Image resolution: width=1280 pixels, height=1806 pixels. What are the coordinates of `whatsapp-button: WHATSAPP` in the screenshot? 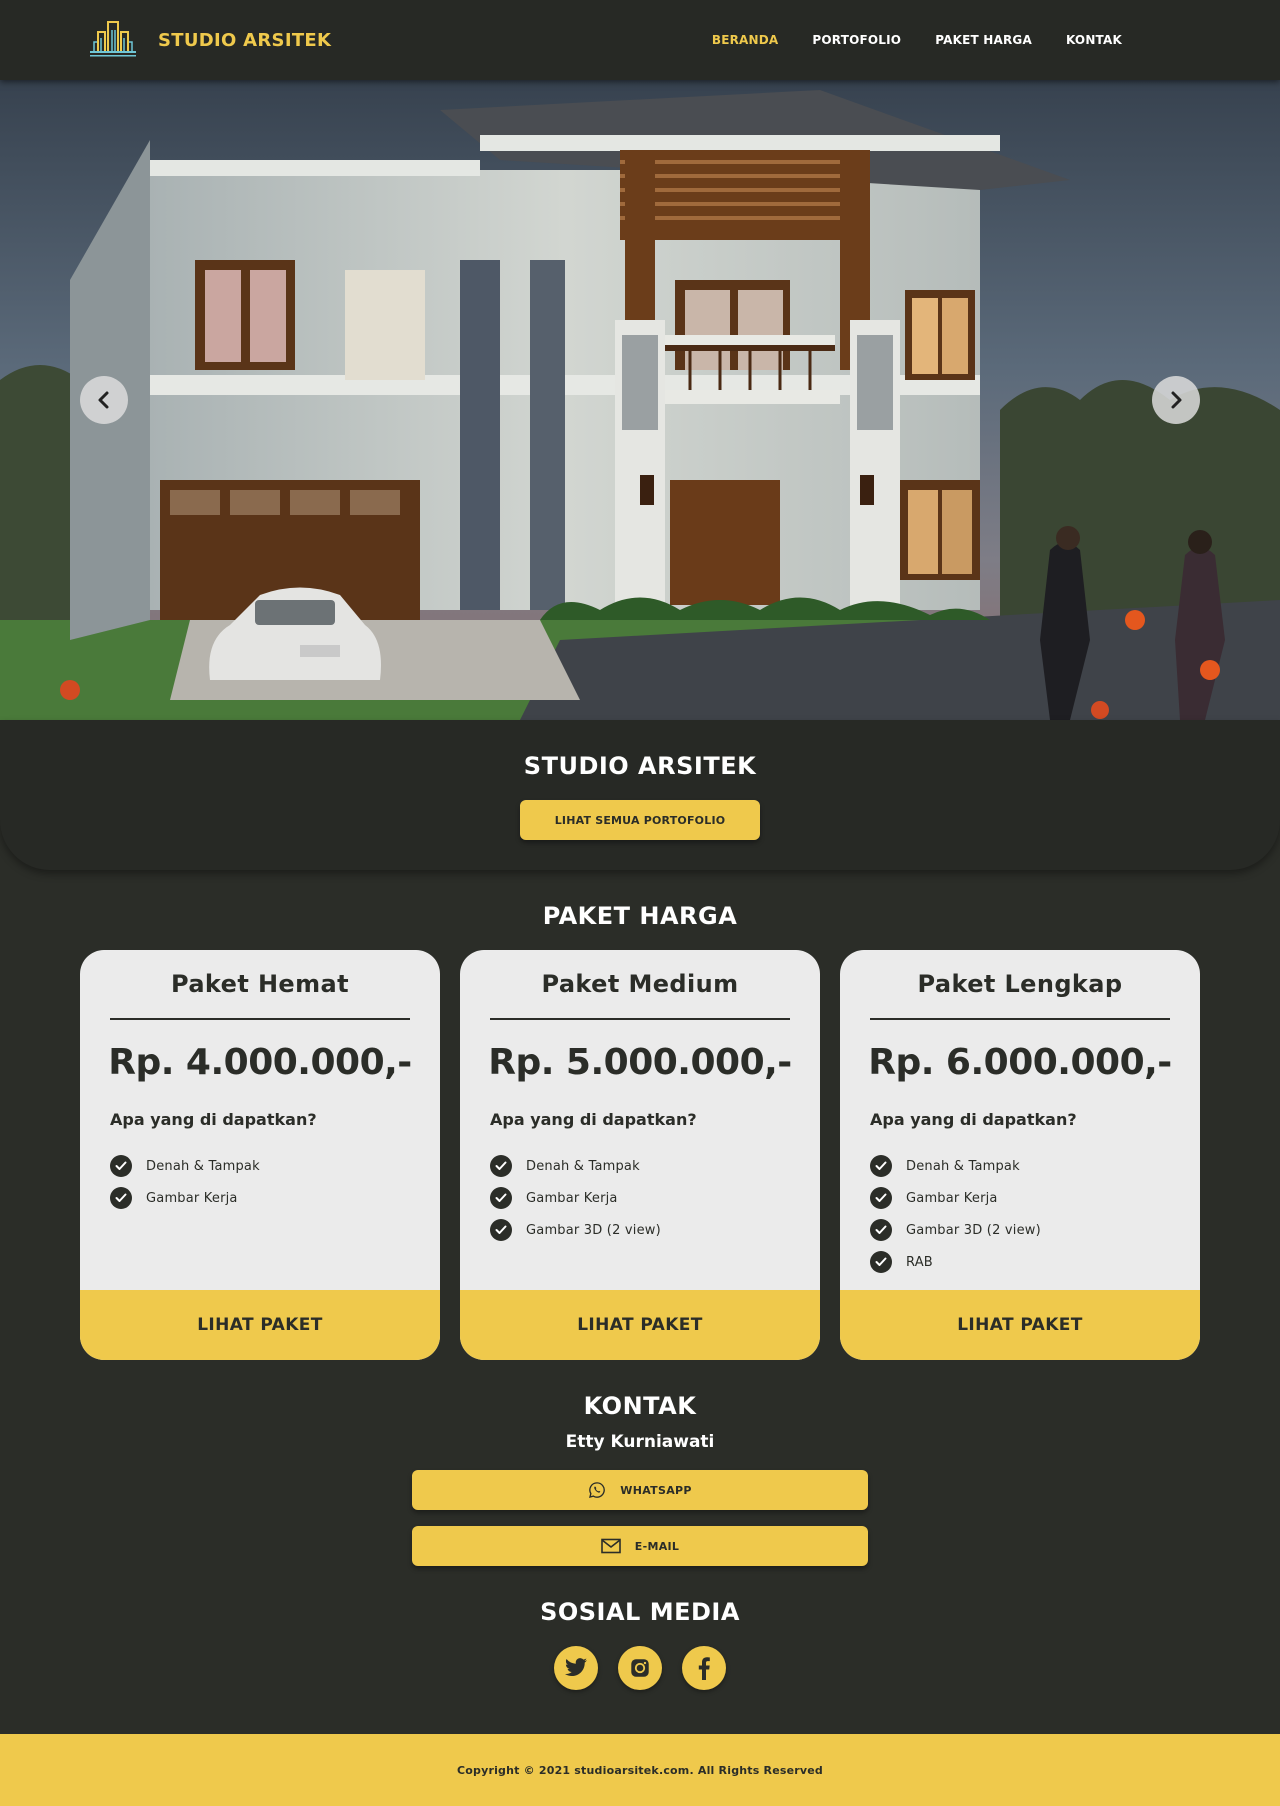 It's located at (640, 1490).